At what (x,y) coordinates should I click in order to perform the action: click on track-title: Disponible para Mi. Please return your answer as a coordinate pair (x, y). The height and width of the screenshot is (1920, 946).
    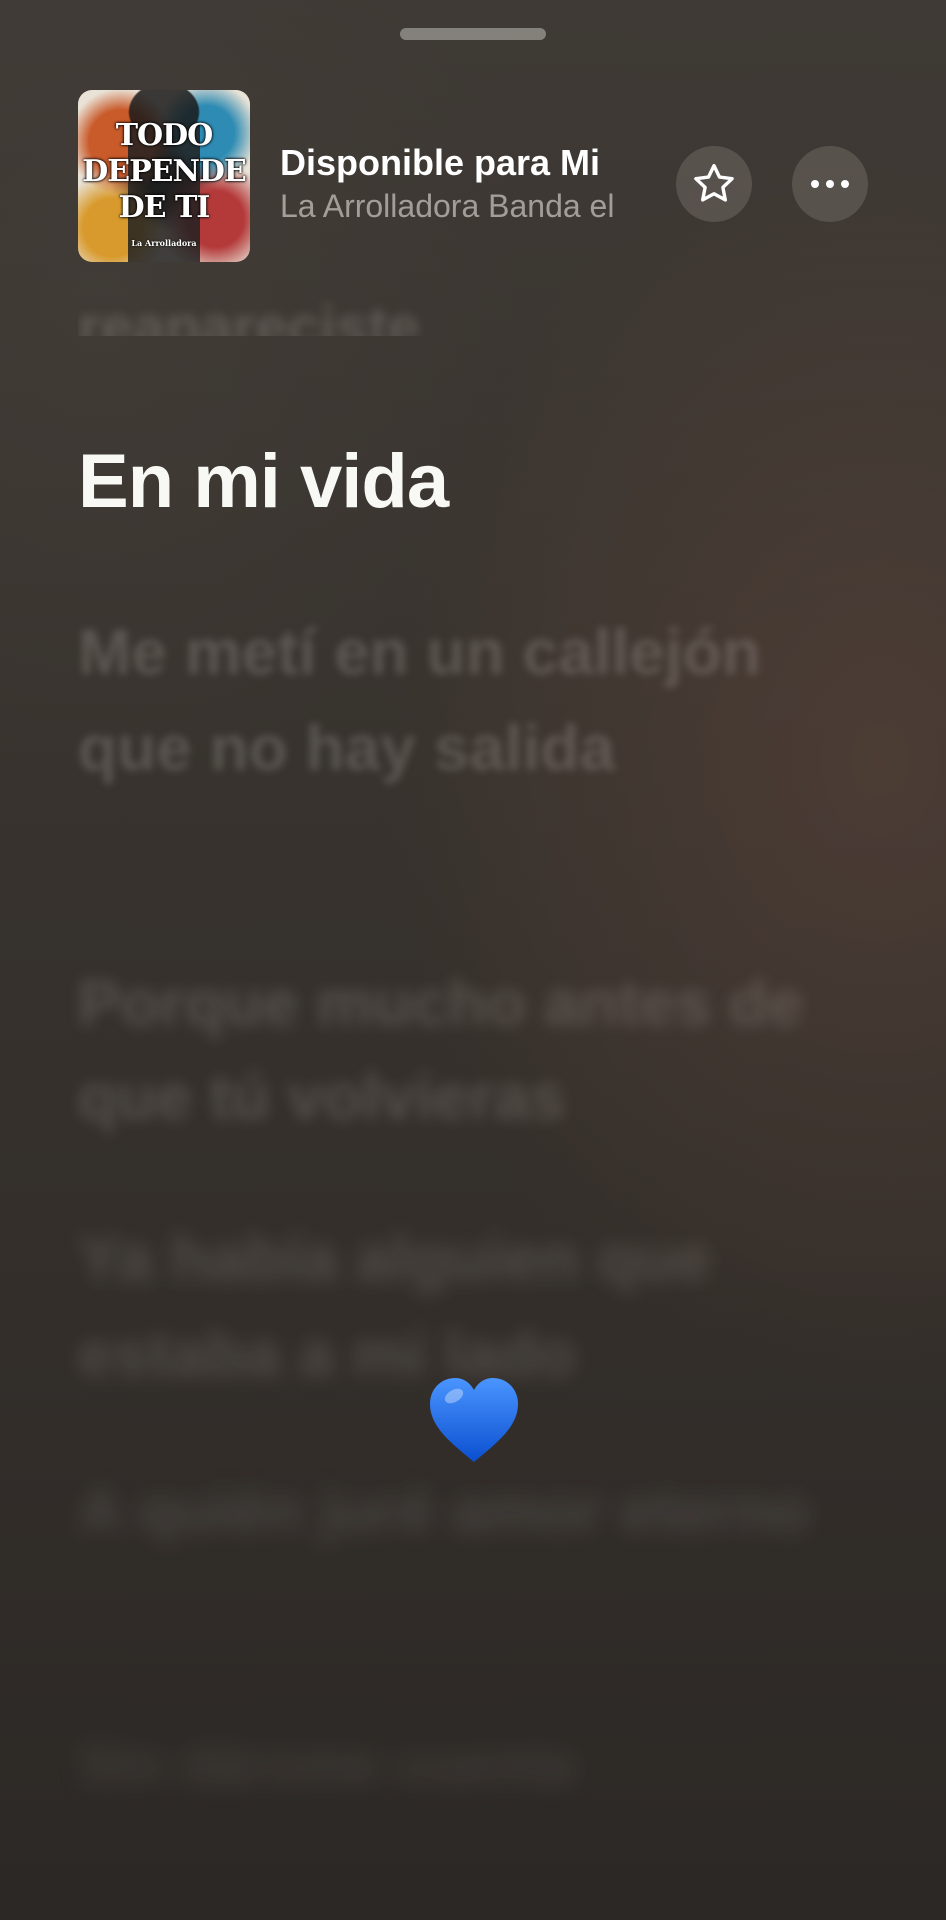
    Looking at the image, I should click on (440, 162).